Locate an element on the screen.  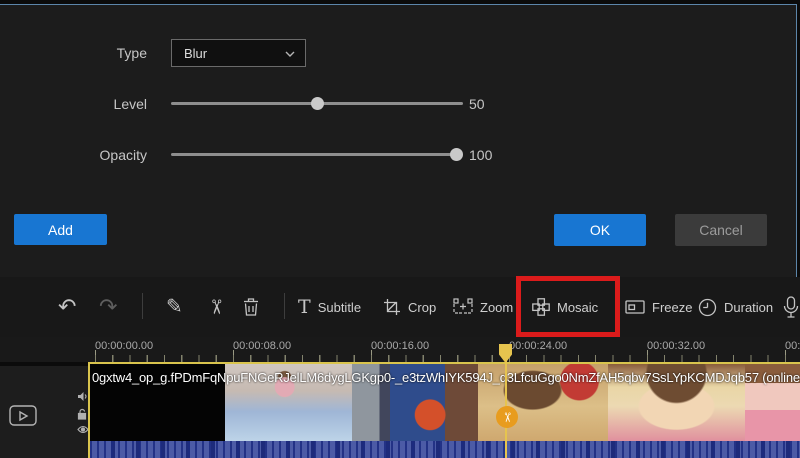
freeze-label: Freeze is located at coordinates (672, 307).